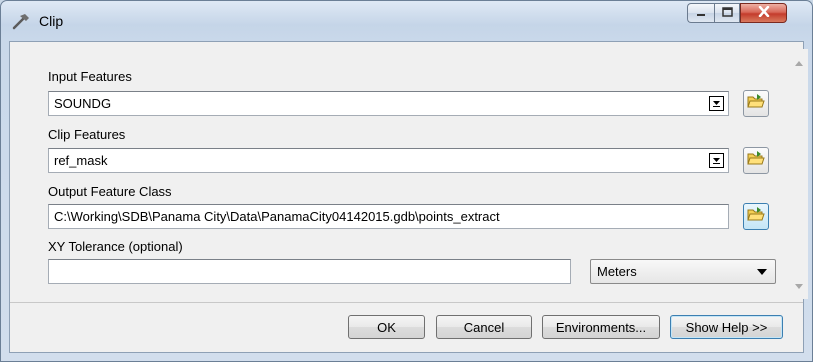  What do you see at coordinates (87, 134) in the screenshot?
I see `clip-features-label: Clip Features` at bounding box center [87, 134].